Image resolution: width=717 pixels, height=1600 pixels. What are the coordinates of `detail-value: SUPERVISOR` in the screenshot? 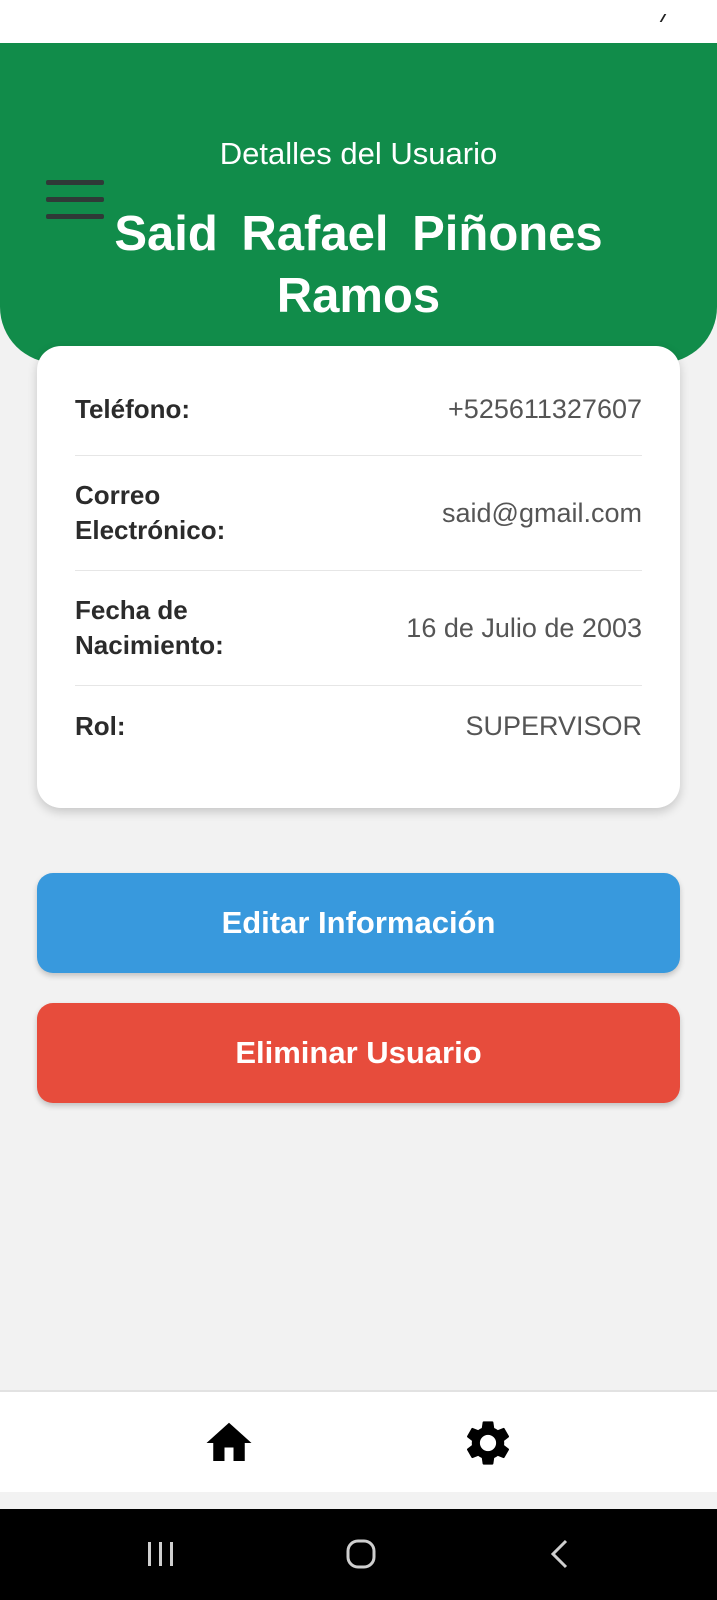 It's located at (553, 725).